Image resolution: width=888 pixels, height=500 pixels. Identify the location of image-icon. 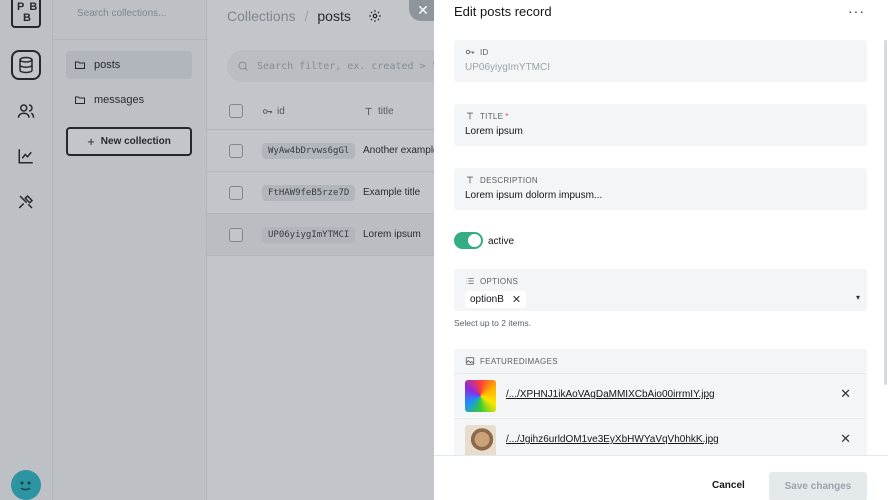
(470, 361).